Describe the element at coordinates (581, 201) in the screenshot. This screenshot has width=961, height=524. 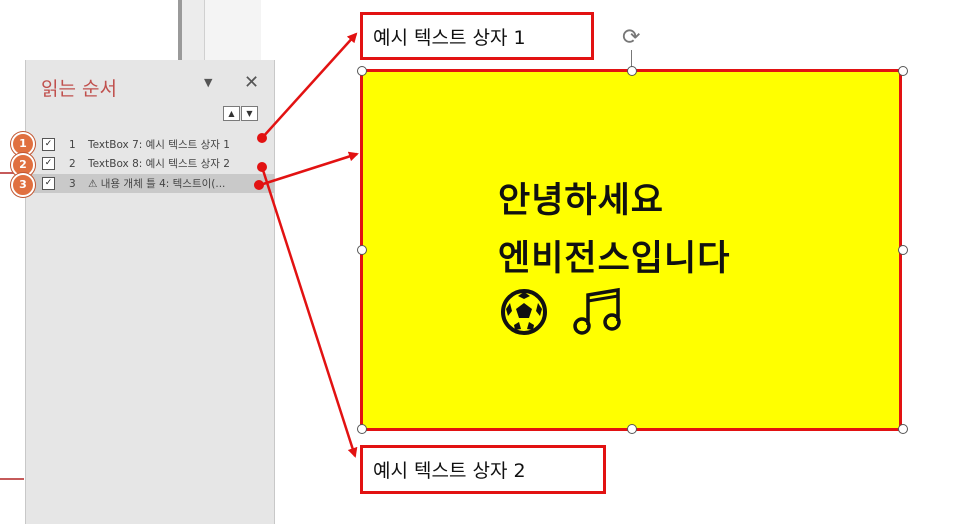
I see `content-line-1: 안녕하세요` at that location.